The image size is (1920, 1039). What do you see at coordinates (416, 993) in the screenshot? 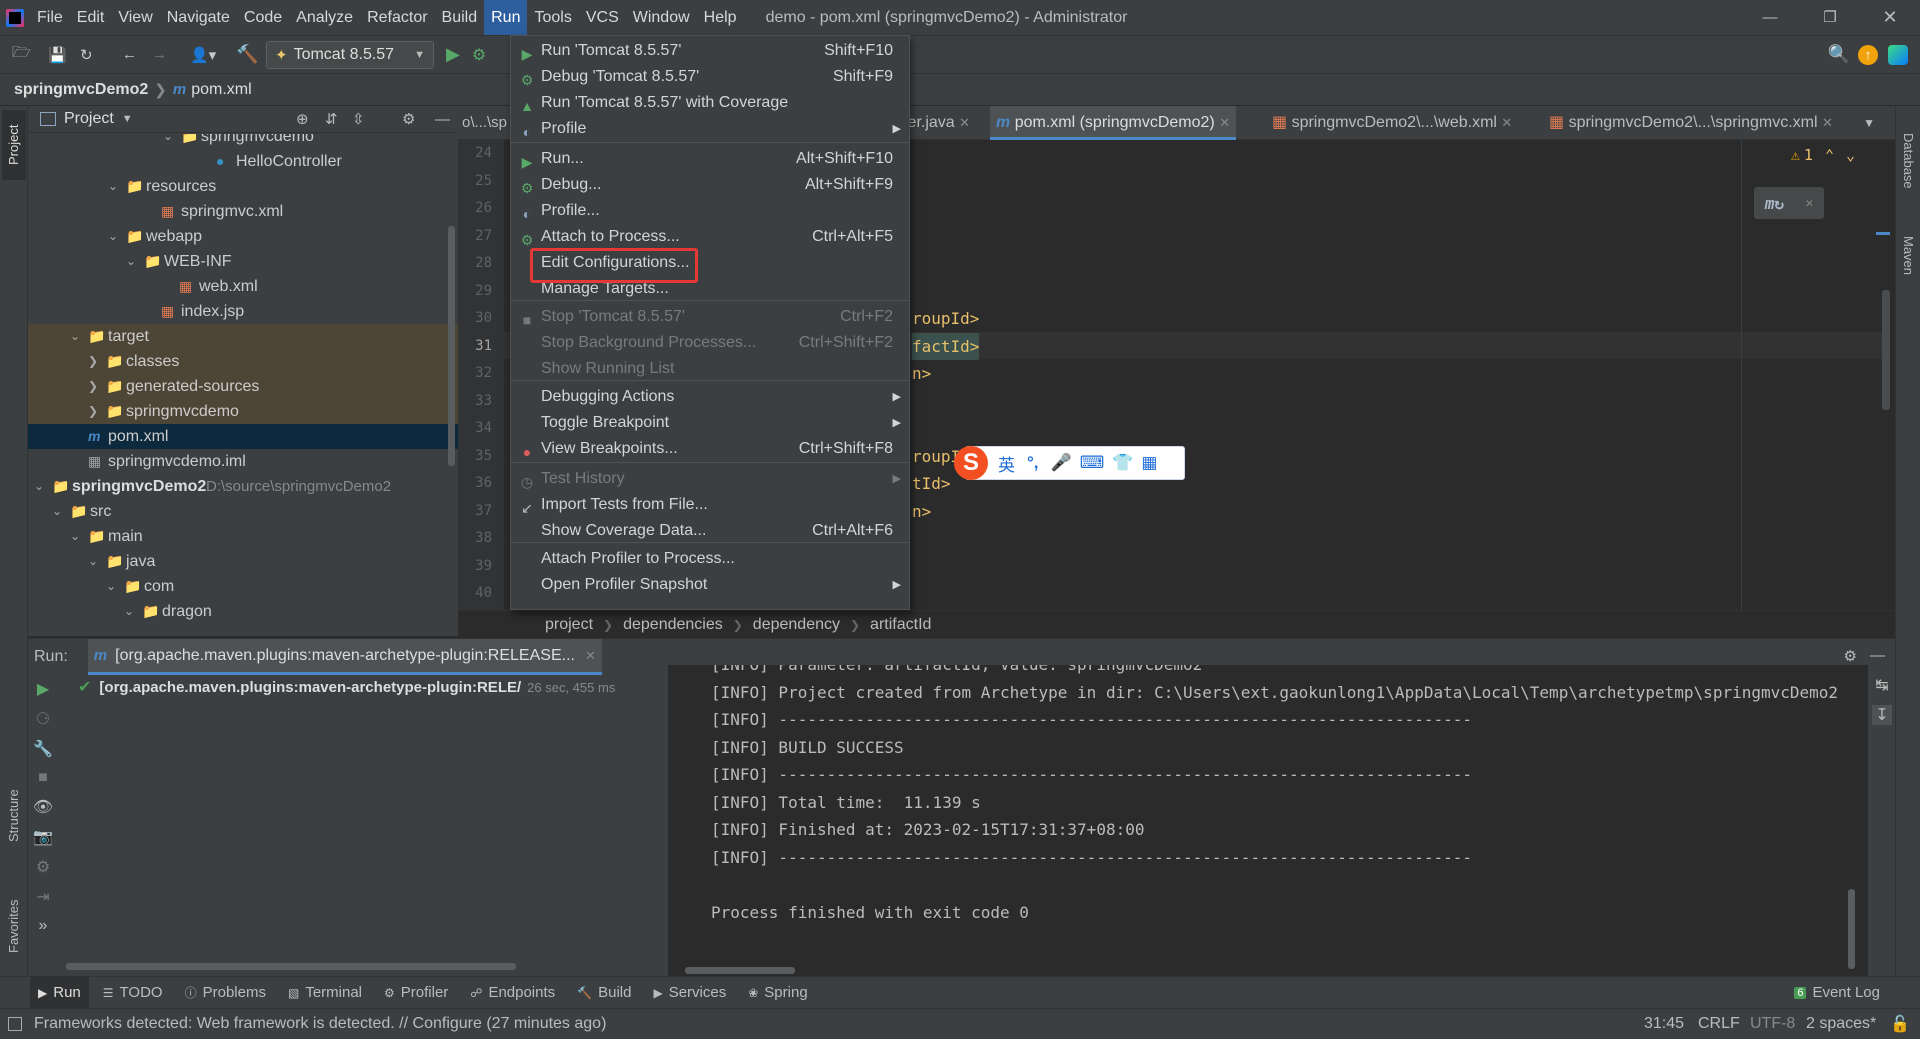
I see `tool-tab-profiler: ⚙ Profiler` at bounding box center [416, 993].